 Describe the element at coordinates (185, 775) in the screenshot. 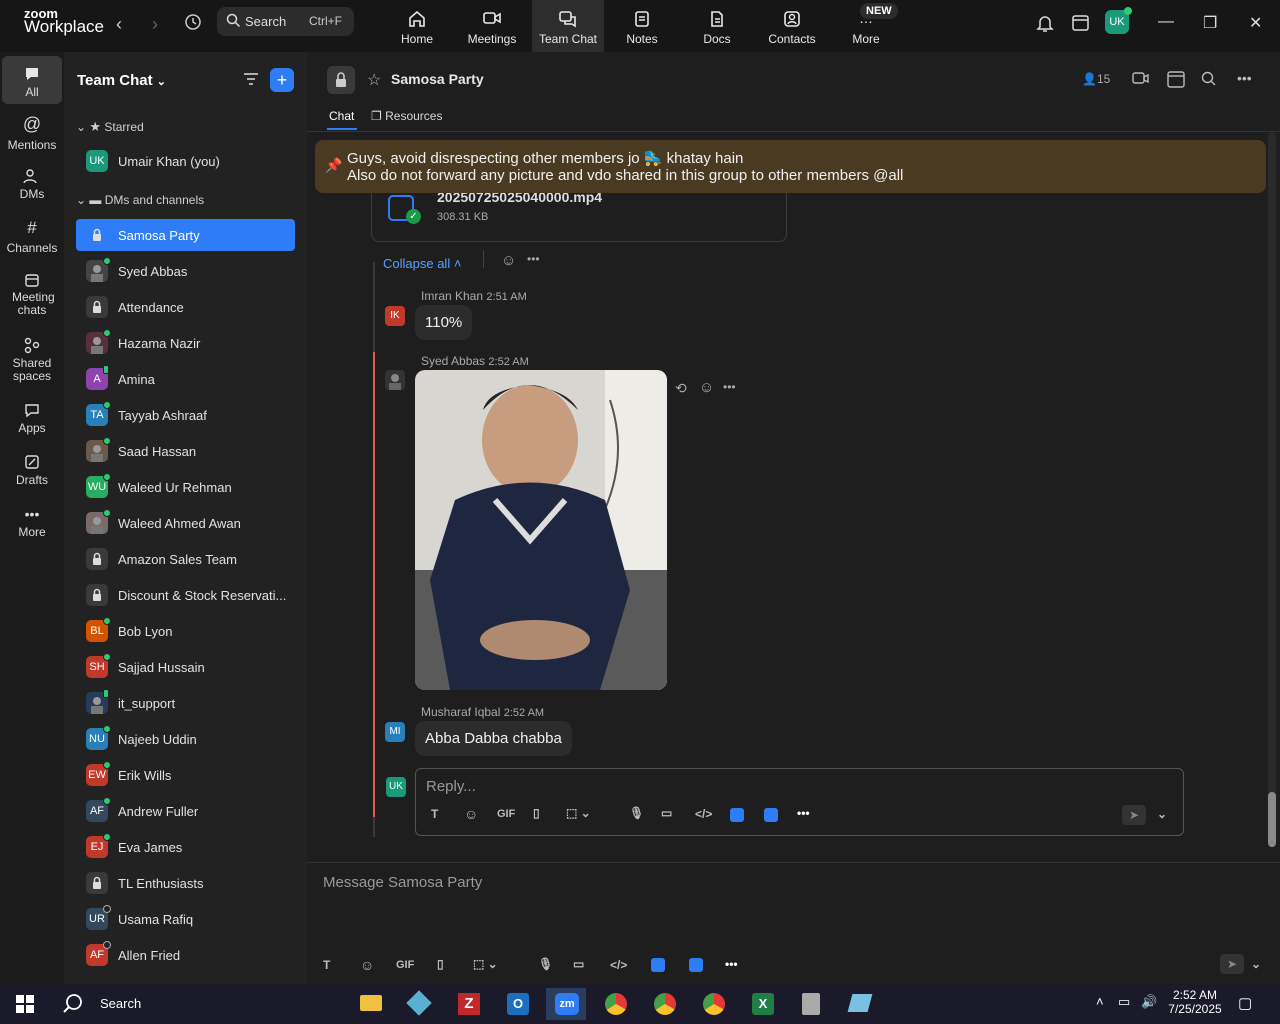

I see `sidebar-item: EW Erik Wills` at that location.